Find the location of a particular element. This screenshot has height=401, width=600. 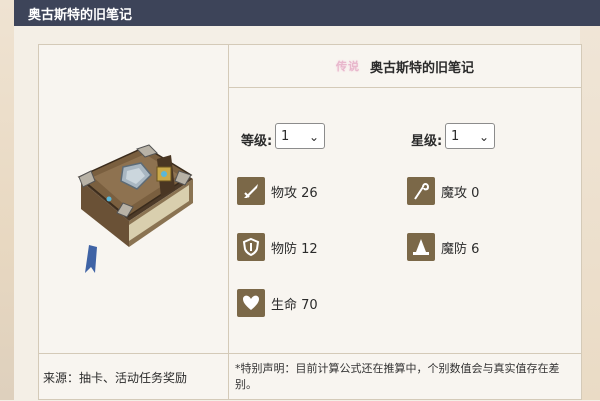

star-select-value: 1 is located at coordinates (455, 136).